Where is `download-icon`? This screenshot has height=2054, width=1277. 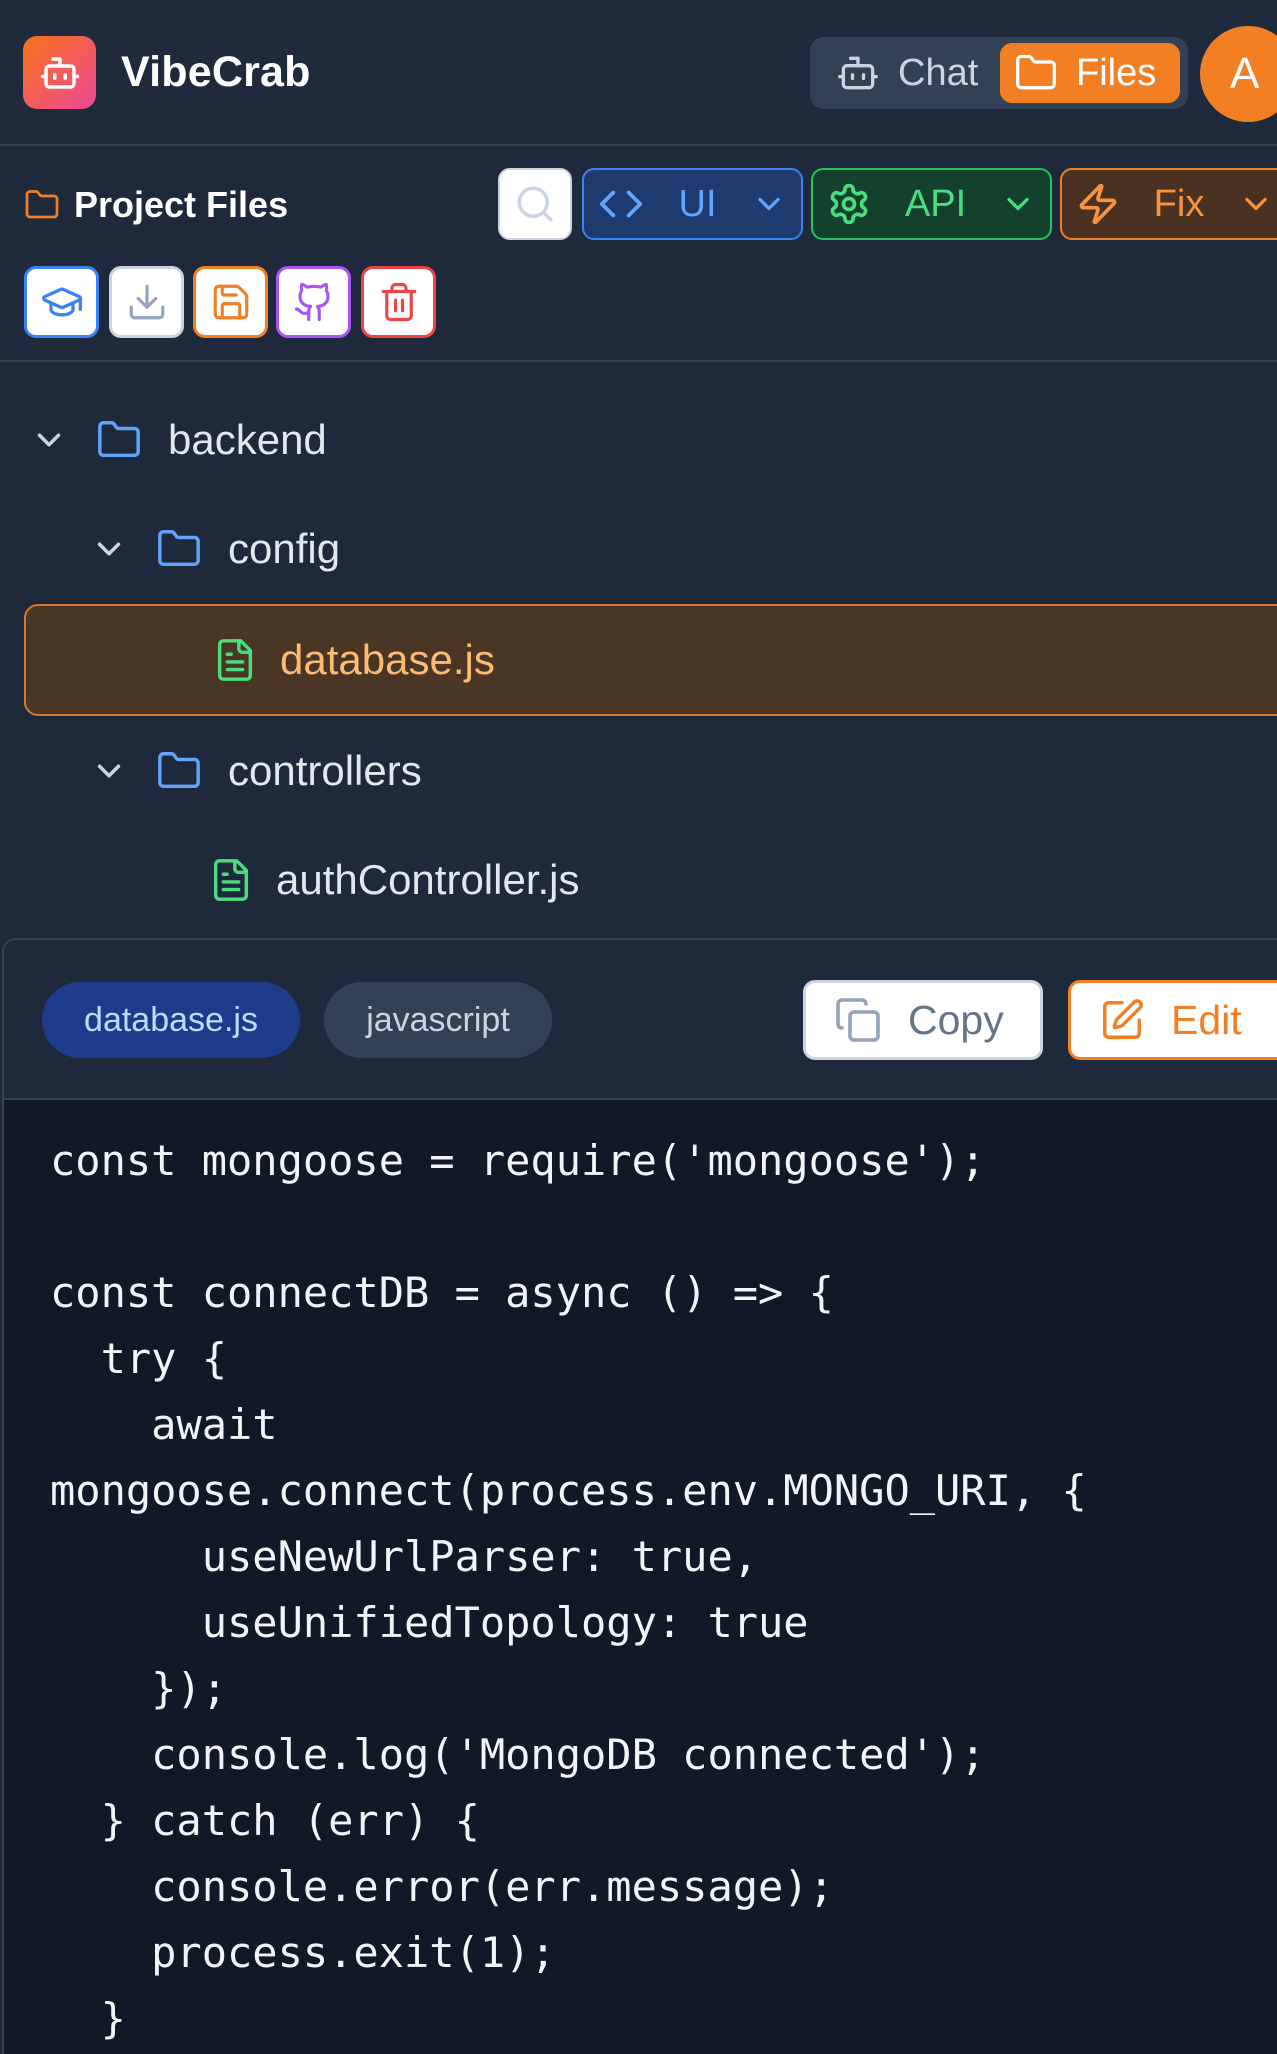
download-icon is located at coordinates (146, 302).